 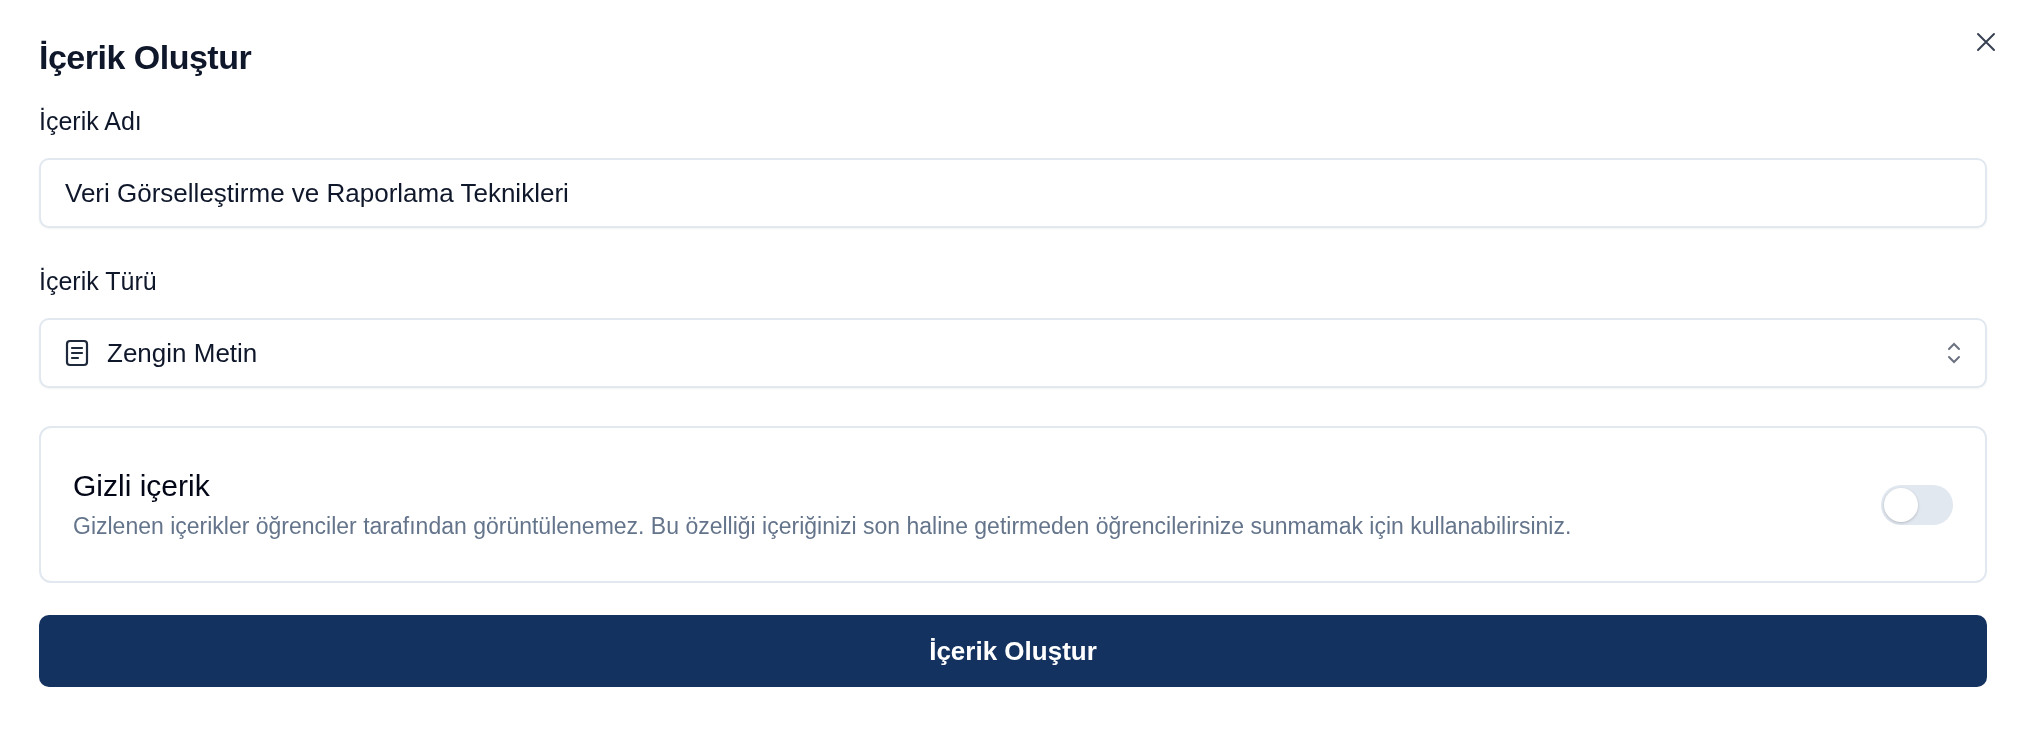 I want to click on toggle-switch, so click(x=1917, y=504).